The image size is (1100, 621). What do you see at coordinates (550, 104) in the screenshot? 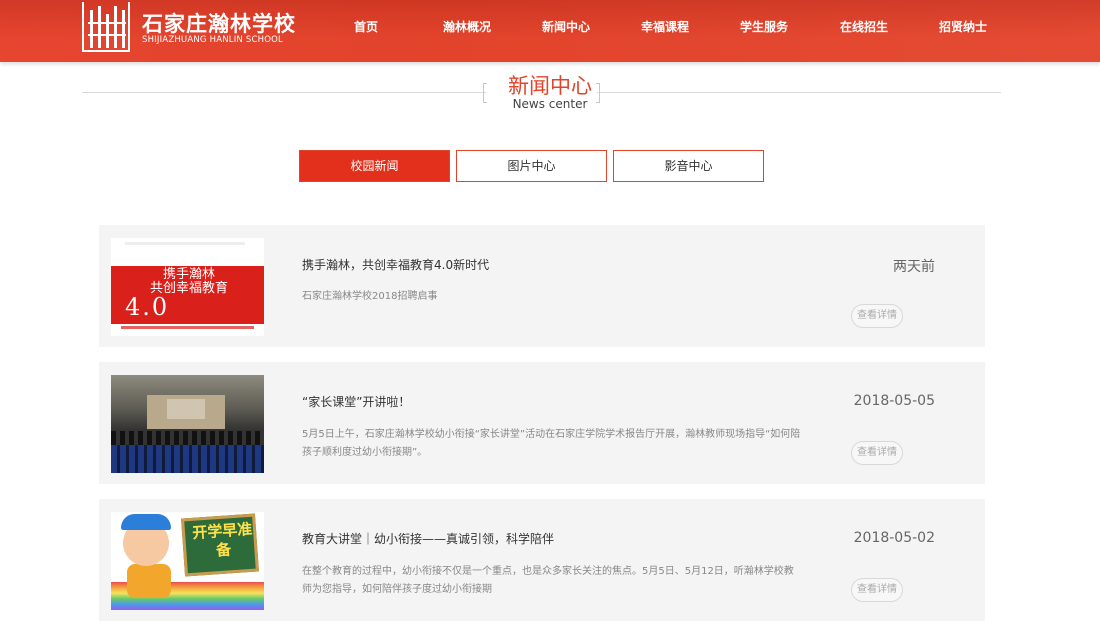
I see `section-subtitle: News center` at bounding box center [550, 104].